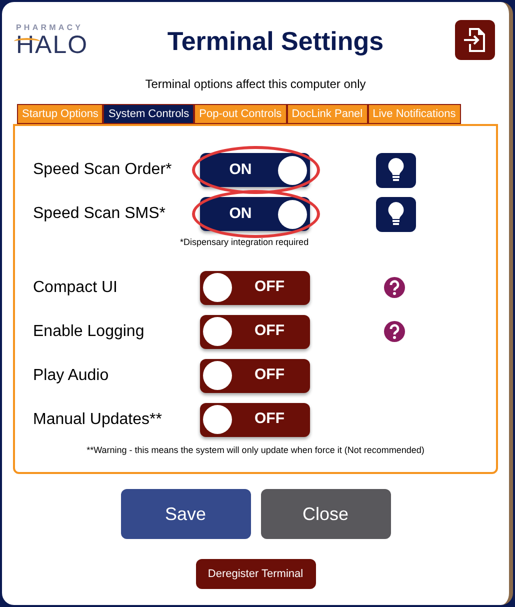 This screenshot has width=515, height=607. I want to click on setting-label: Play Audio, so click(71, 376).